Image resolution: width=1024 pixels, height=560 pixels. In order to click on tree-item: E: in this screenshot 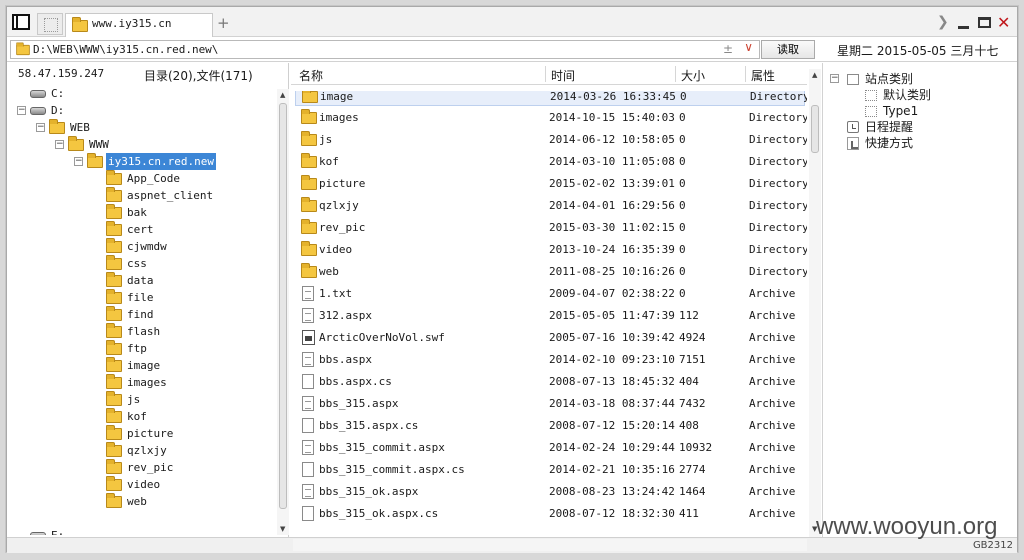, I will do `click(142, 531)`.